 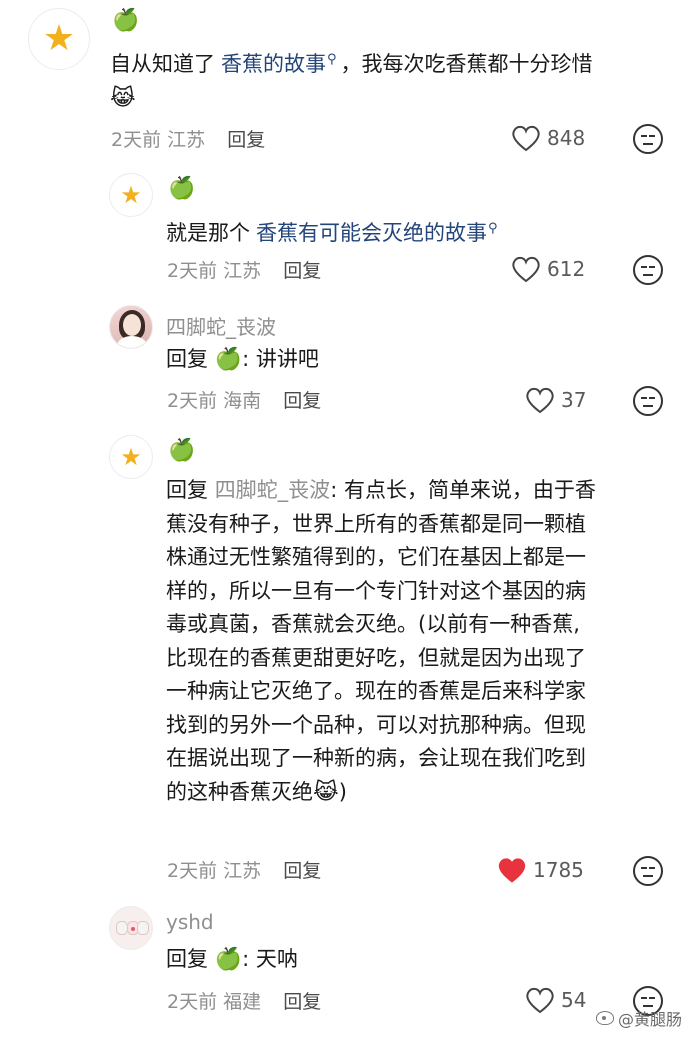 I want to click on like-button: 848, so click(x=548, y=138).